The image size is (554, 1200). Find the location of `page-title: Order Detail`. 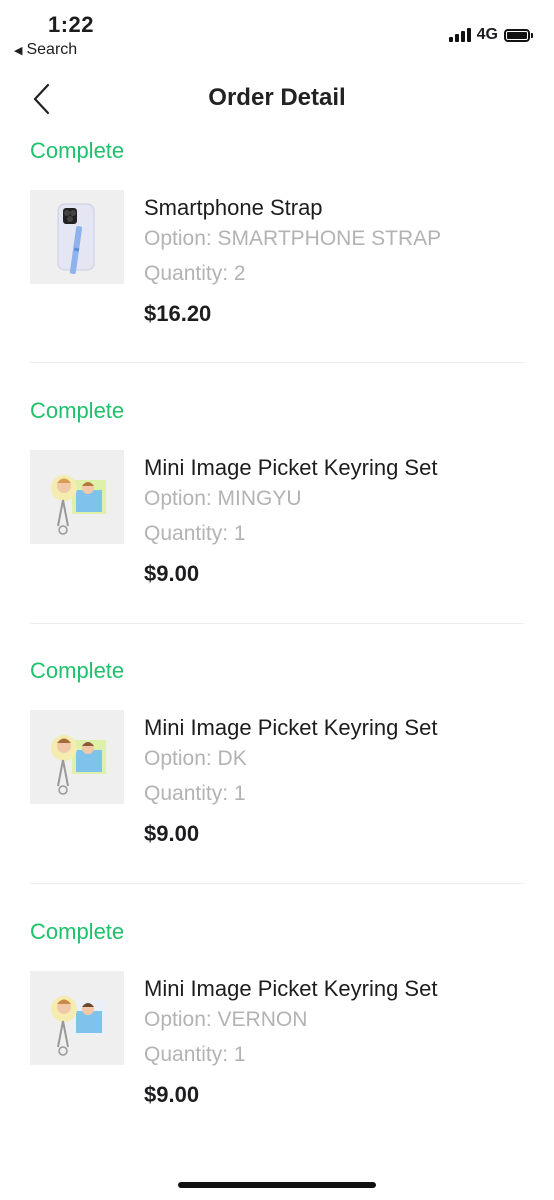

page-title: Order Detail is located at coordinates (277, 97).